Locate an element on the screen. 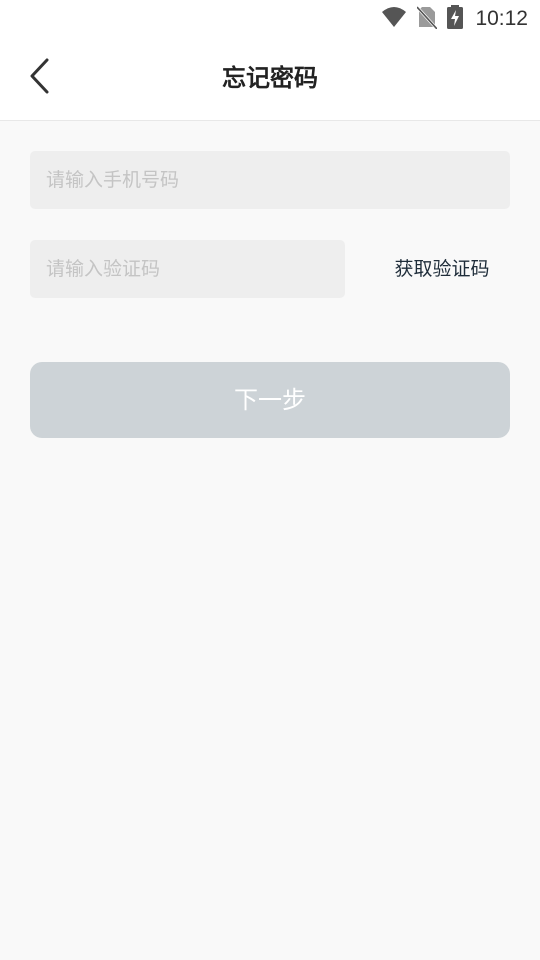 Image resolution: width=540 pixels, height=960 pixels. battery-charging-icon is located at coordinates (455, 19).